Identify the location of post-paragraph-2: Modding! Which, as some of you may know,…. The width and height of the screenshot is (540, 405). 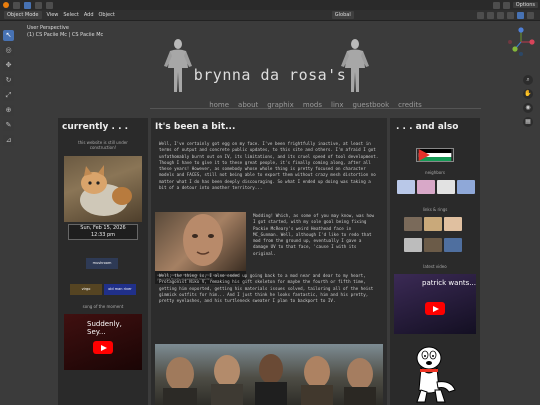
(314, 234).